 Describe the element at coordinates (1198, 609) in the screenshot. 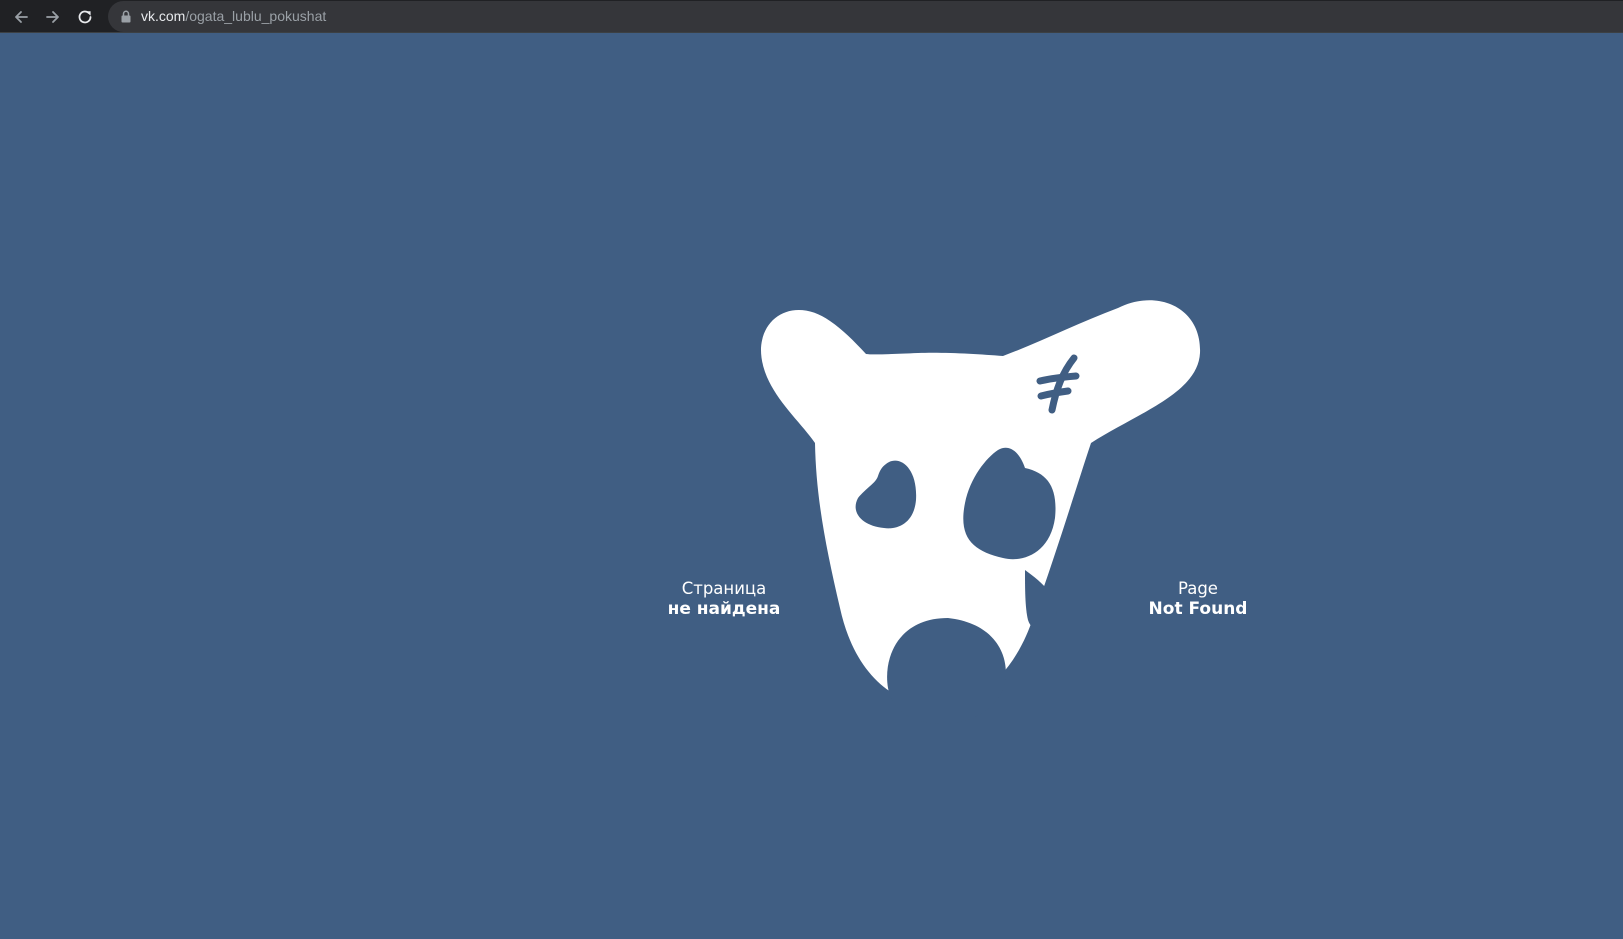

I see `message-en-line2: Not Found` at that location.